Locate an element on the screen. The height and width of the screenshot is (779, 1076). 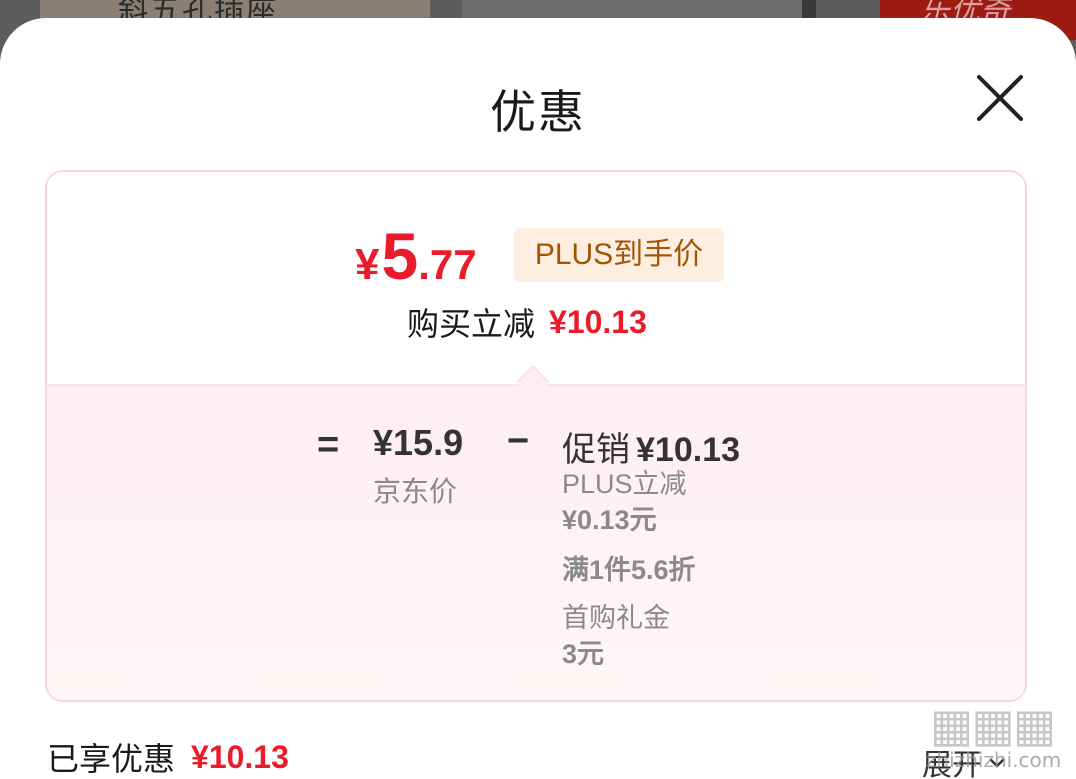
equals-sign: = is located at coordinates (328, 445).